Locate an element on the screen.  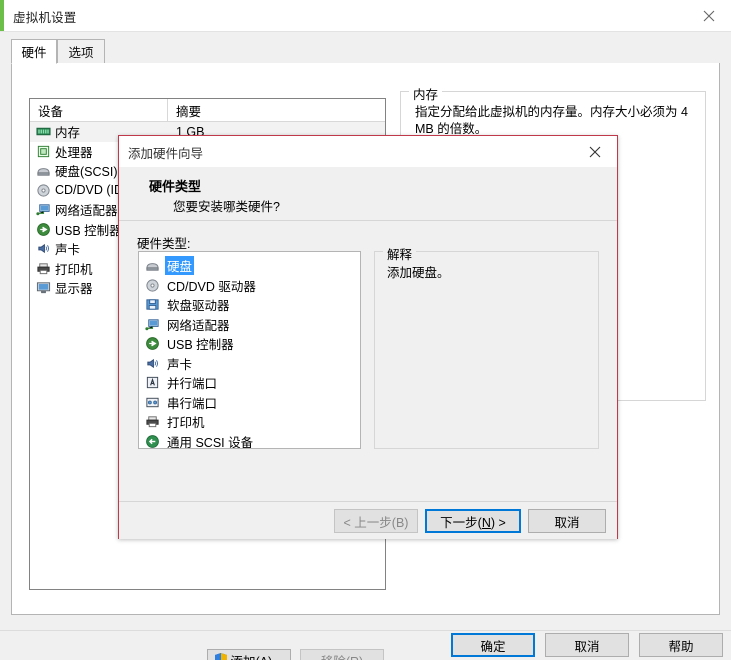
back-button: < 上一步(B) is located at coordinates (376, 521).